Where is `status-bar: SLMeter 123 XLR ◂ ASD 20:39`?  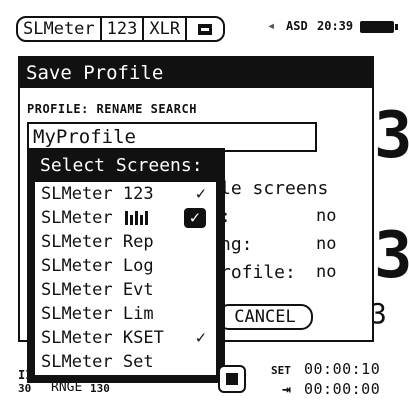 status-bar: SLMeter 123 XLR ◂ ASD 20:39 is located at coordinates (206, 28).